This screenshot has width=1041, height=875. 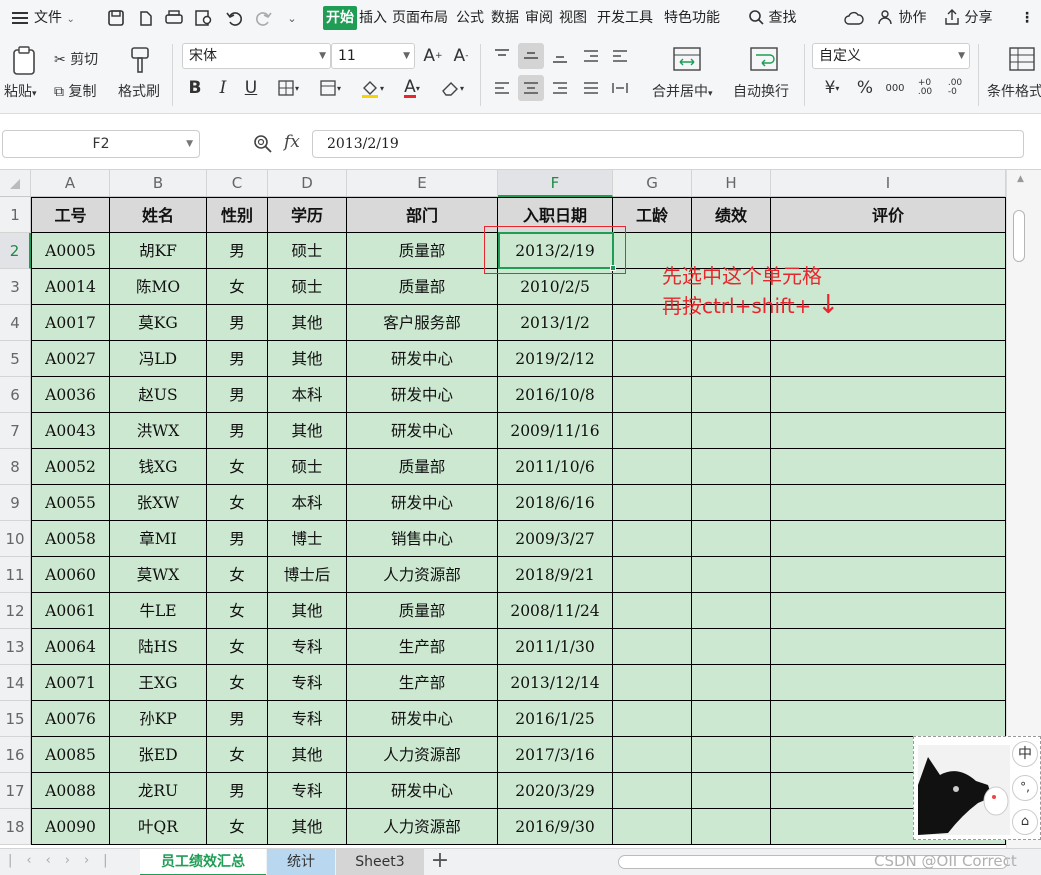 What do you see at coordinates (292, 142) in the screenshot?
I see `fx-icon: fx` at bounding box center [292, 142].